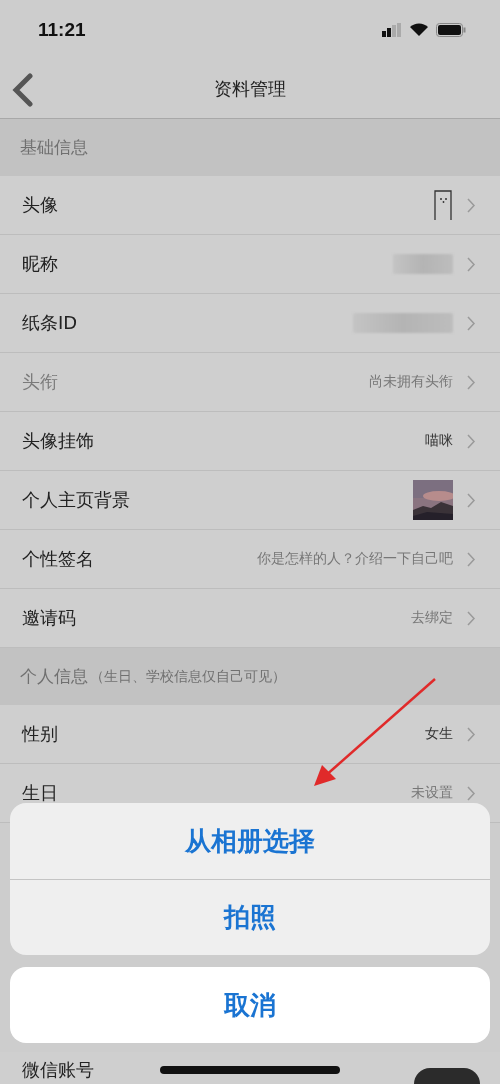  Describe the element at coordinates (423, 264) in the screenshot. I see `redacted-bar` at that location.